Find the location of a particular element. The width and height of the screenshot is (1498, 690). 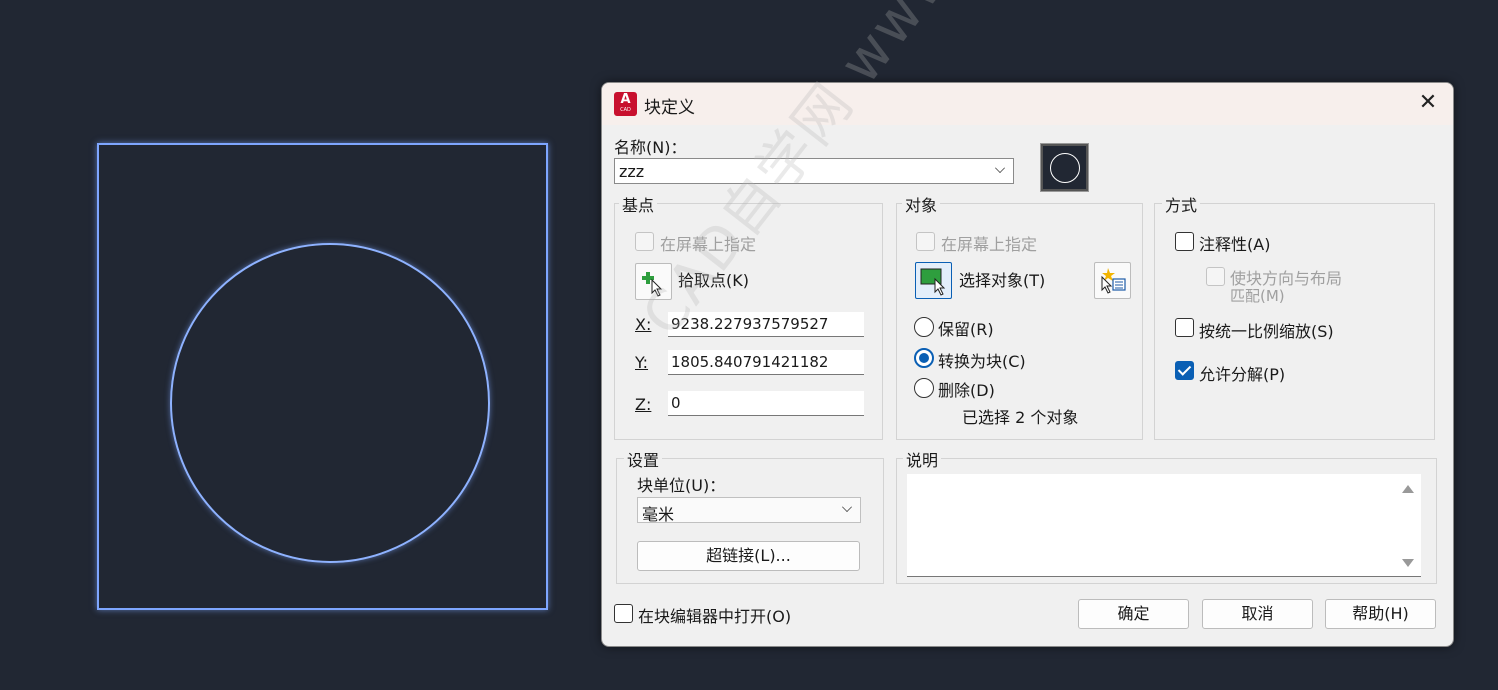

behavior-title: 方式 is located at coordinates (1181, 204).